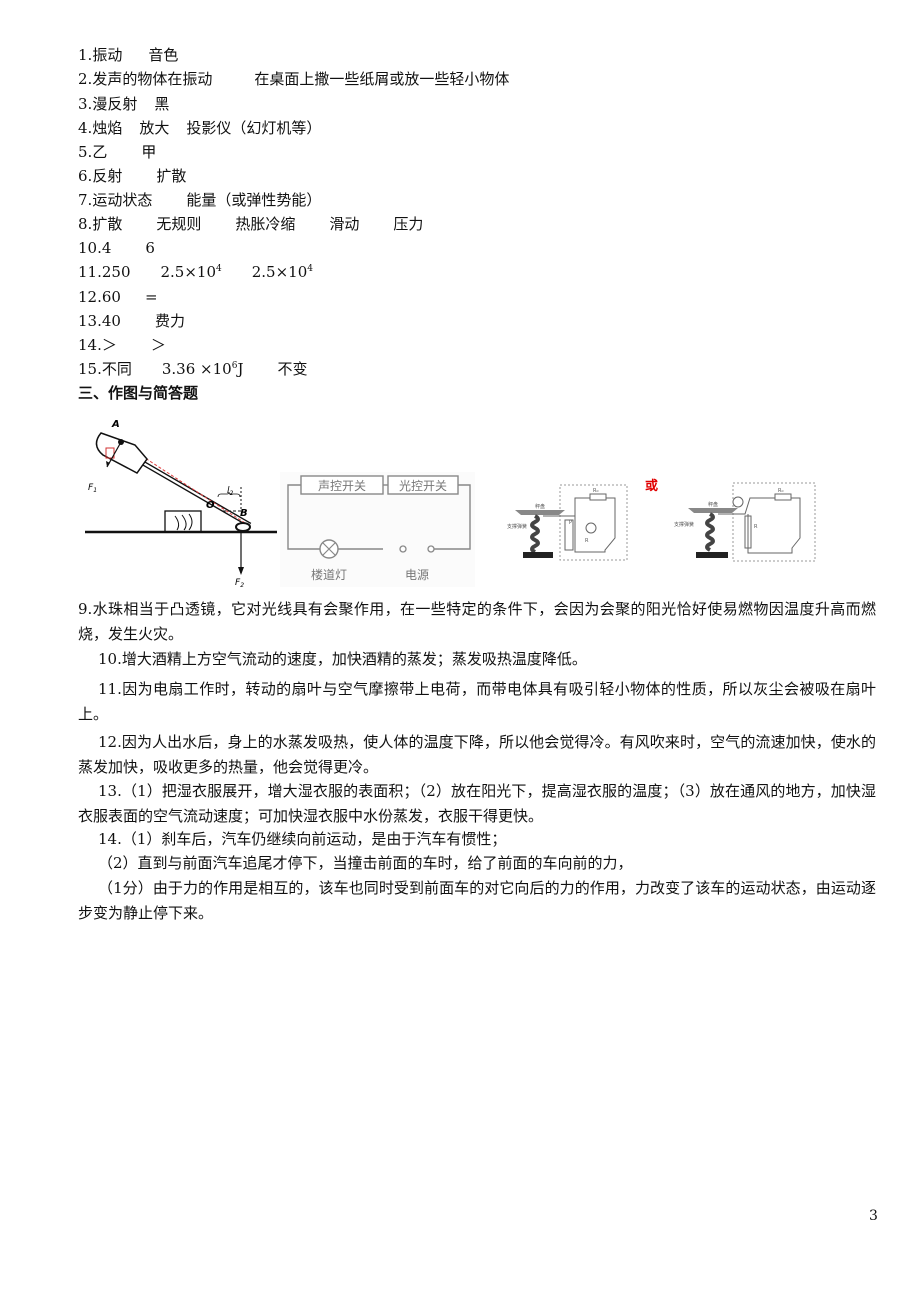  What do you see at coordinates (181, 503) in the screenshot?
I see `lever-diagram: A O B F1 F2 l2` at bounding box center [181, 503].